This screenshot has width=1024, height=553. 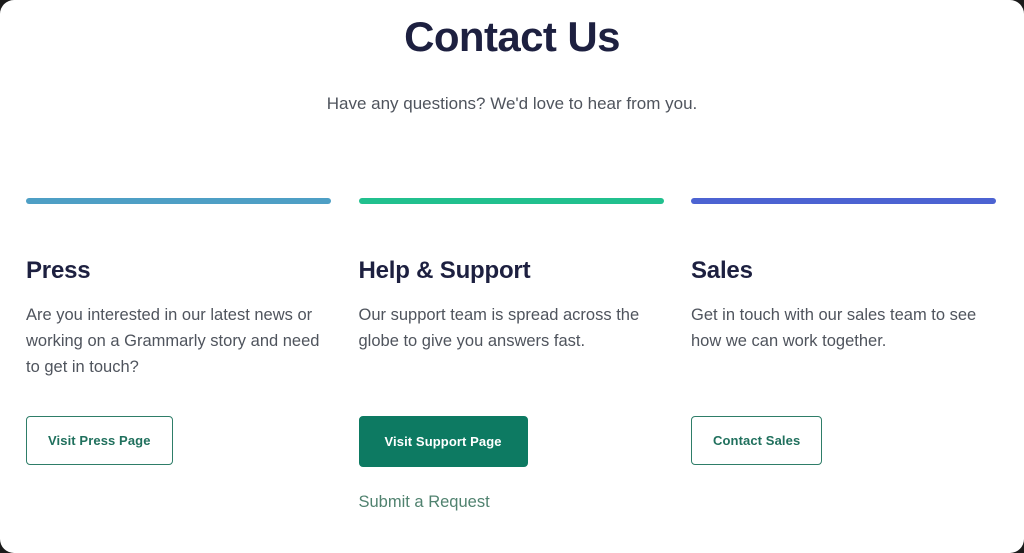 I want to click on visit-support-page-button: Visit Support Page, so click(x=443, y=441).